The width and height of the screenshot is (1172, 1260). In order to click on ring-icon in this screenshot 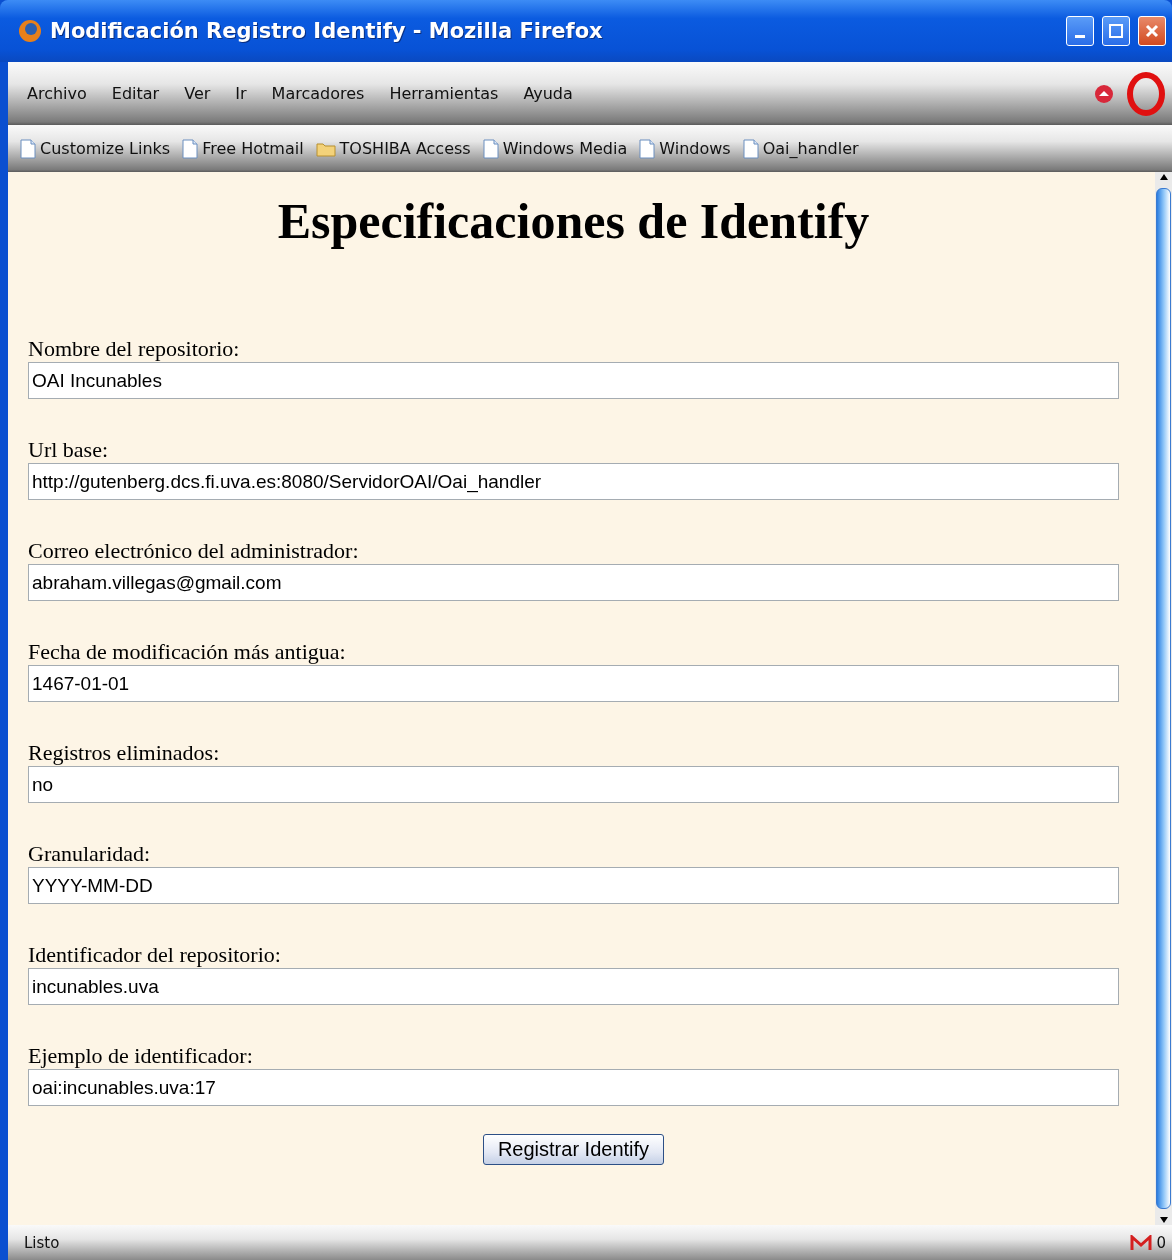, I will do `click(1146, 93)`.